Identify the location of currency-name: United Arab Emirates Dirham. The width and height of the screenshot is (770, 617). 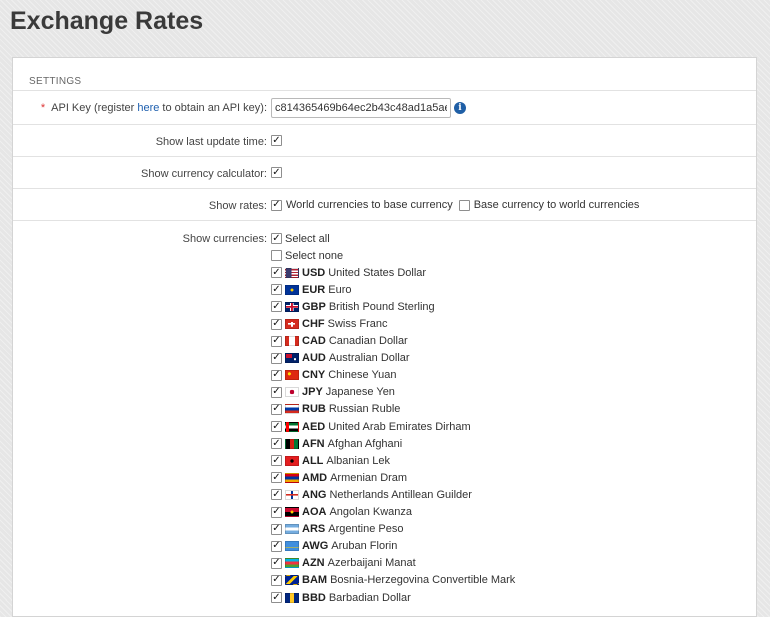
(399, 426).